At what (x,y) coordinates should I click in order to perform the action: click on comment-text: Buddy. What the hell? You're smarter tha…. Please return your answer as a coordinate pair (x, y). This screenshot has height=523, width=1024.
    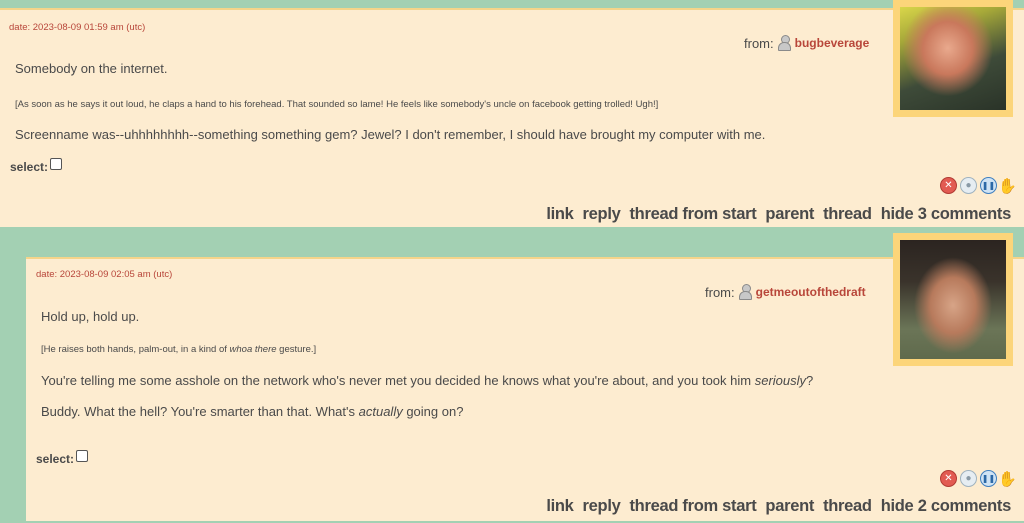
    Looking at the image, I should click on (252, 411).